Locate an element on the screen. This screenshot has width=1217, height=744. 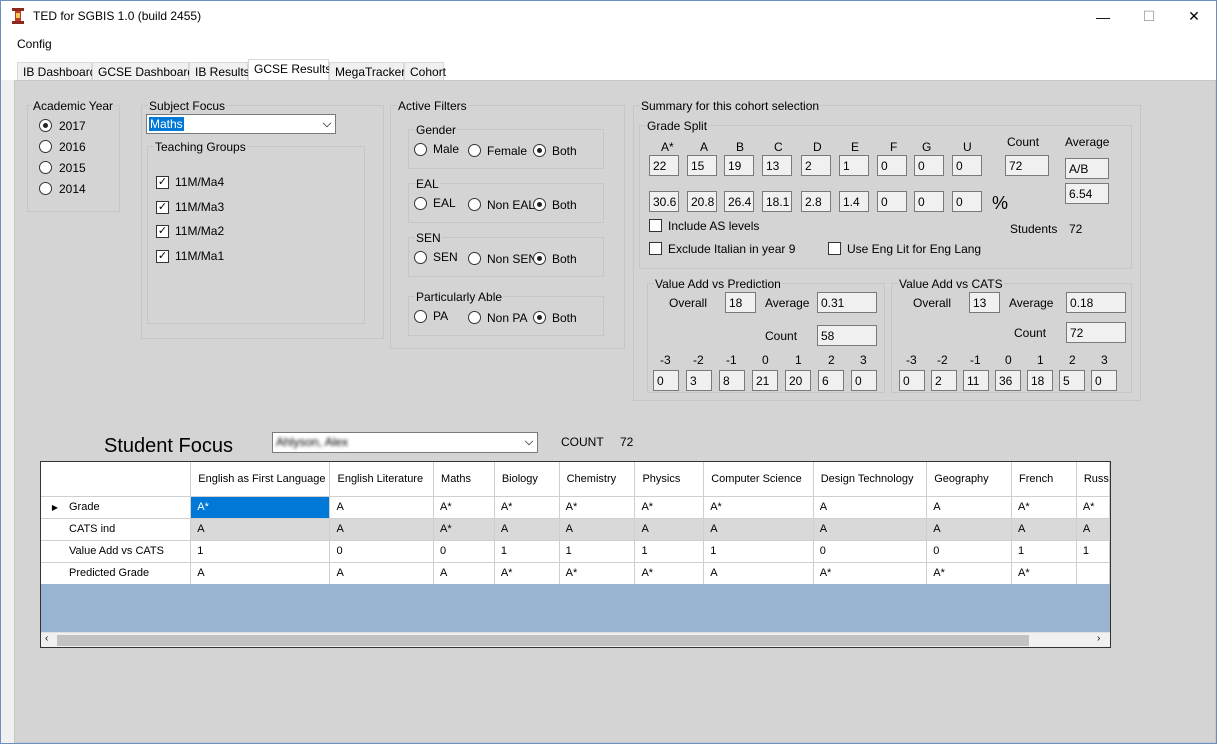
pa-non-pa-radio is located at coordinates (474, 317).